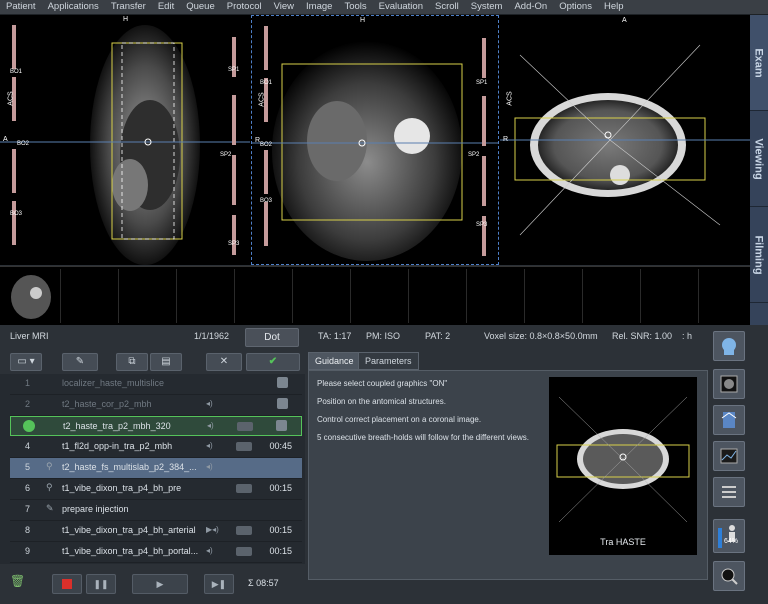 The image size is (768, 604). Describe the element at coordinates (729, 456) in the screenshot. I see `graph-icon` at that location.